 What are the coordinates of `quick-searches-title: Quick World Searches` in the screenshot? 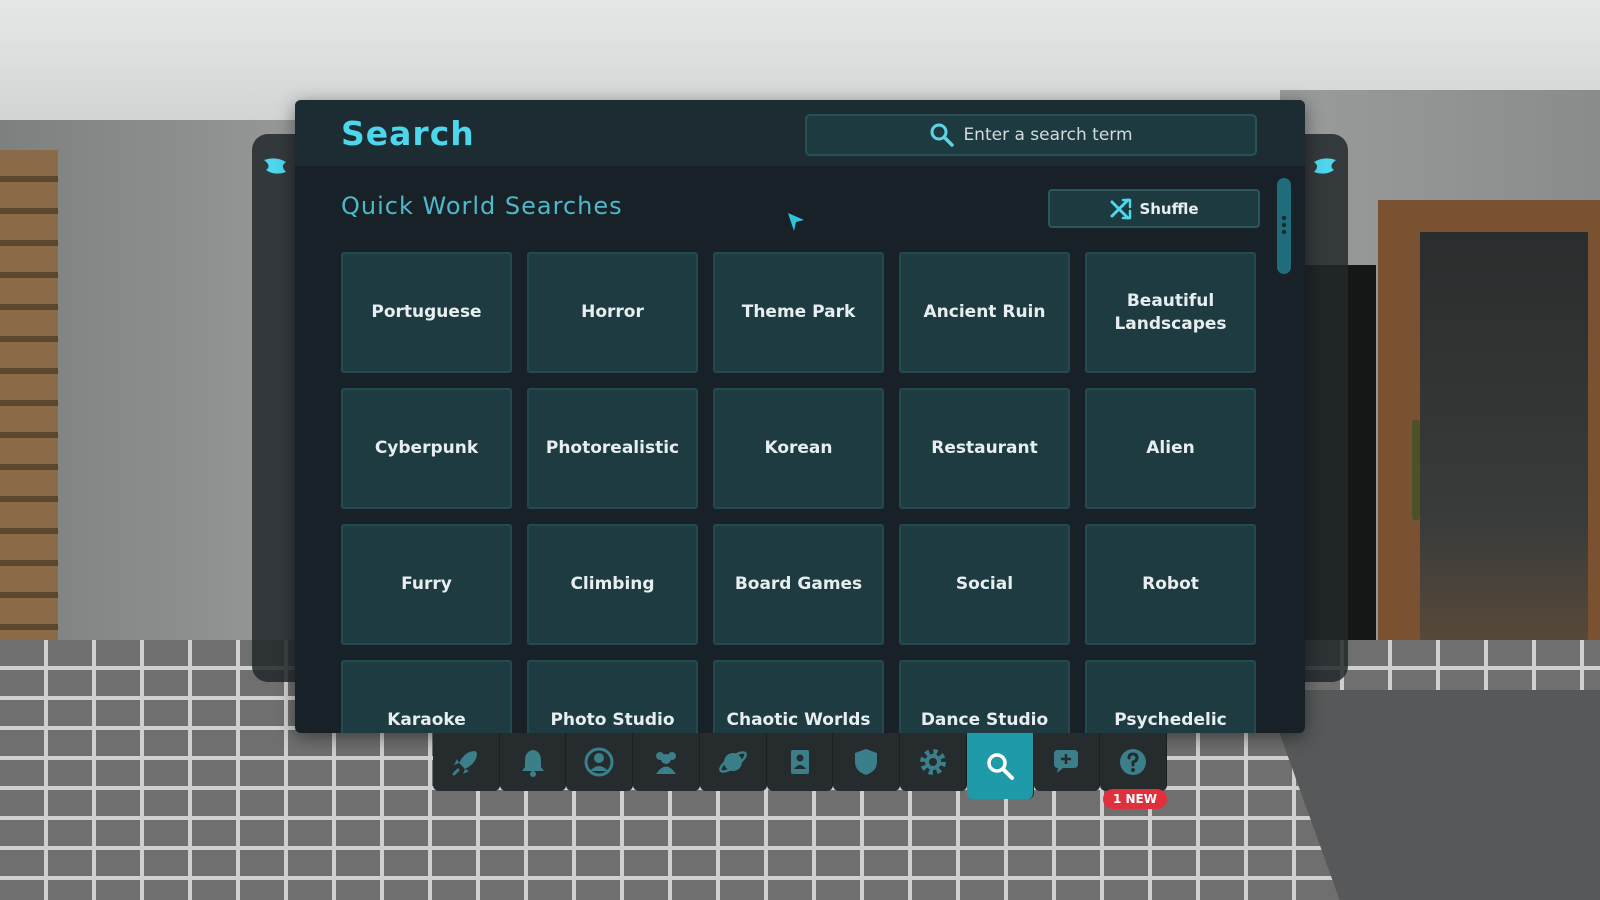 It's located at (482, 206).